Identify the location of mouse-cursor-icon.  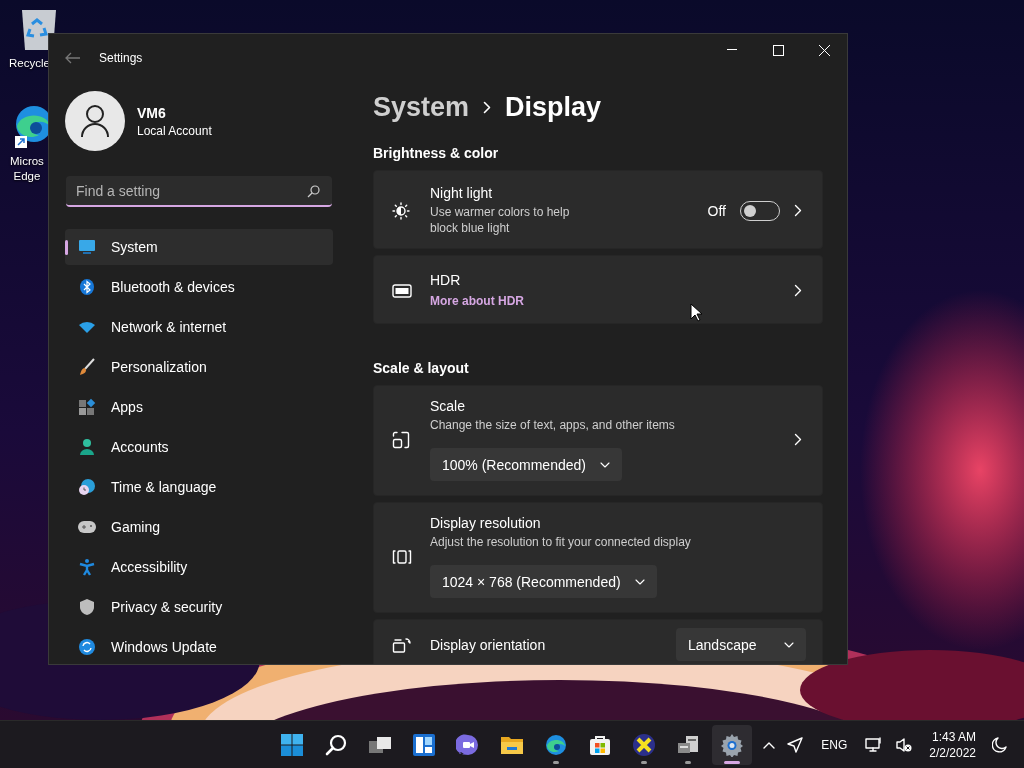
(696, 312).